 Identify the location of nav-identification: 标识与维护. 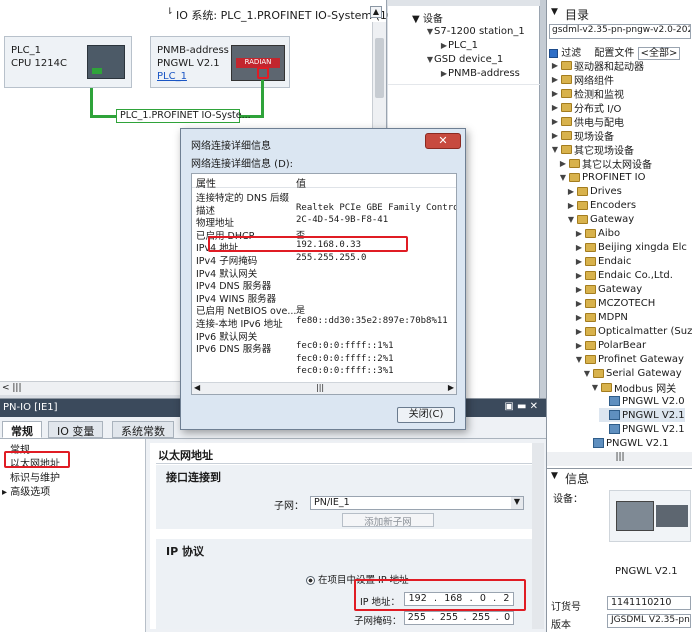
(35, 476).